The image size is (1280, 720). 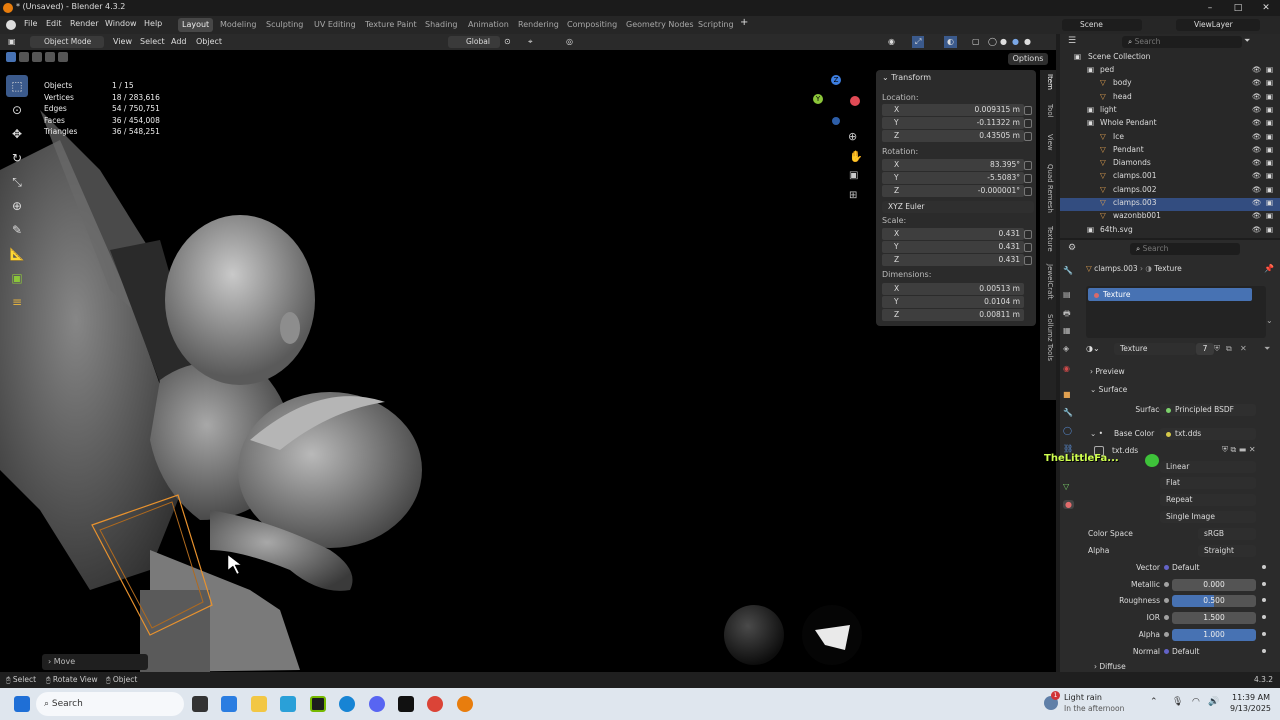 I want to click on unlink-icon: ✕, so click(x=1243, y=348).